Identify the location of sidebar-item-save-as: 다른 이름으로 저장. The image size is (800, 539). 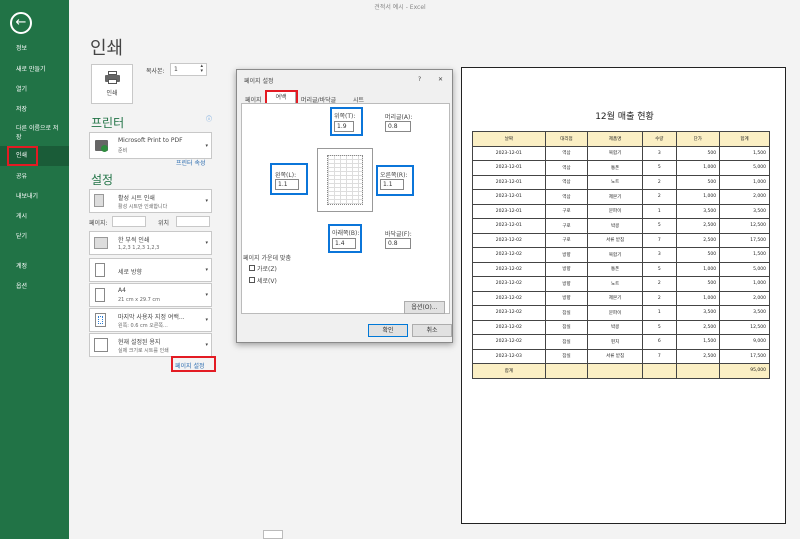
(31, 133).